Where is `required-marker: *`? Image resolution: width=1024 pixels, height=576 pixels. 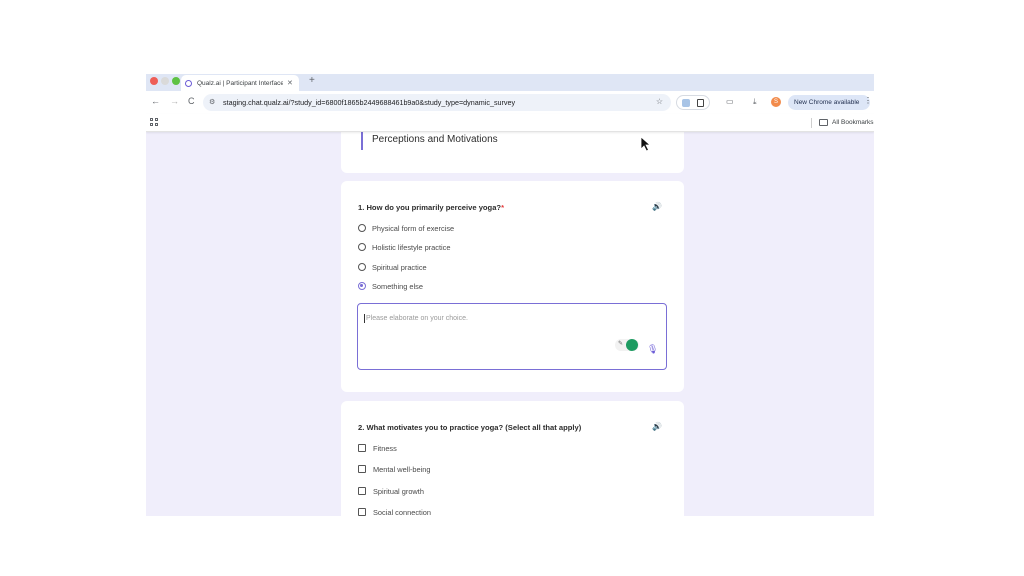
required-marker: * is located at coordinates (503, 207).